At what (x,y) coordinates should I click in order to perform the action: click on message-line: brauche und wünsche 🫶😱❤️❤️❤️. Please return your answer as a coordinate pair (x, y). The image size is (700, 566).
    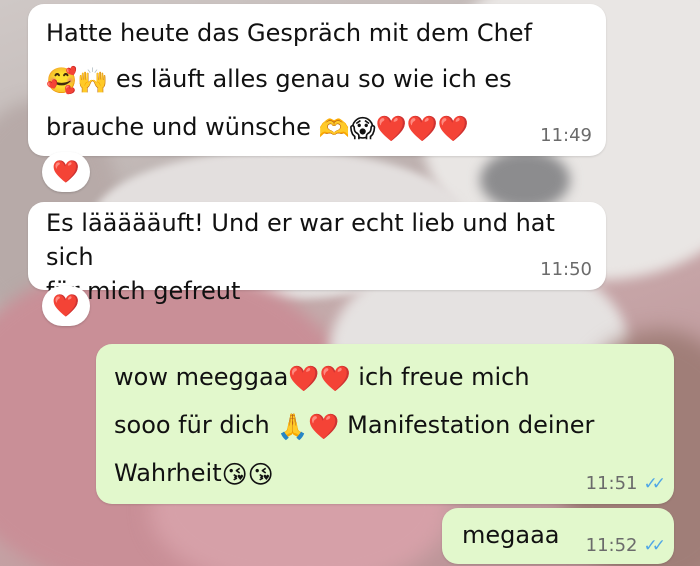
    Looking at the image, I should click on (258, 128).